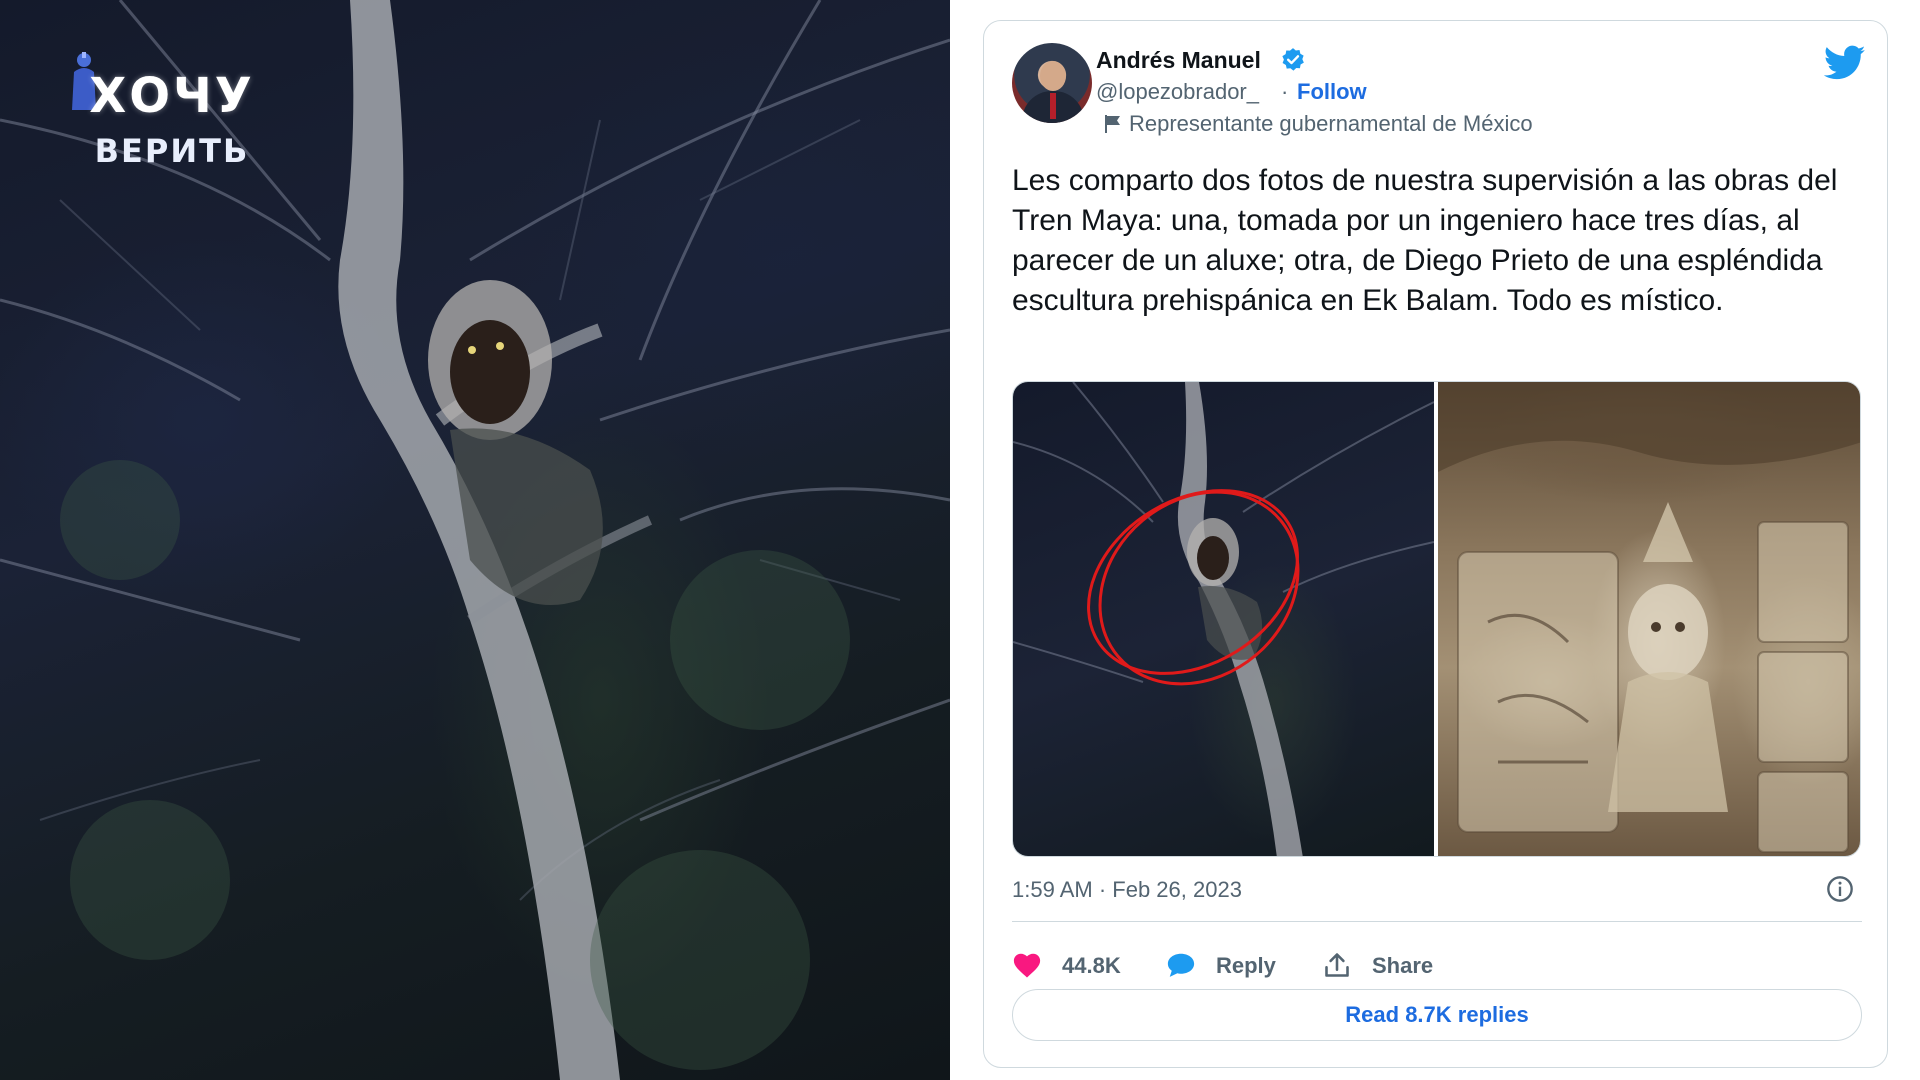 The image size is (1920, 1080). Describe the element at coordinates (1027, 965) in the screenshot. I see `heart-icon` at that location.